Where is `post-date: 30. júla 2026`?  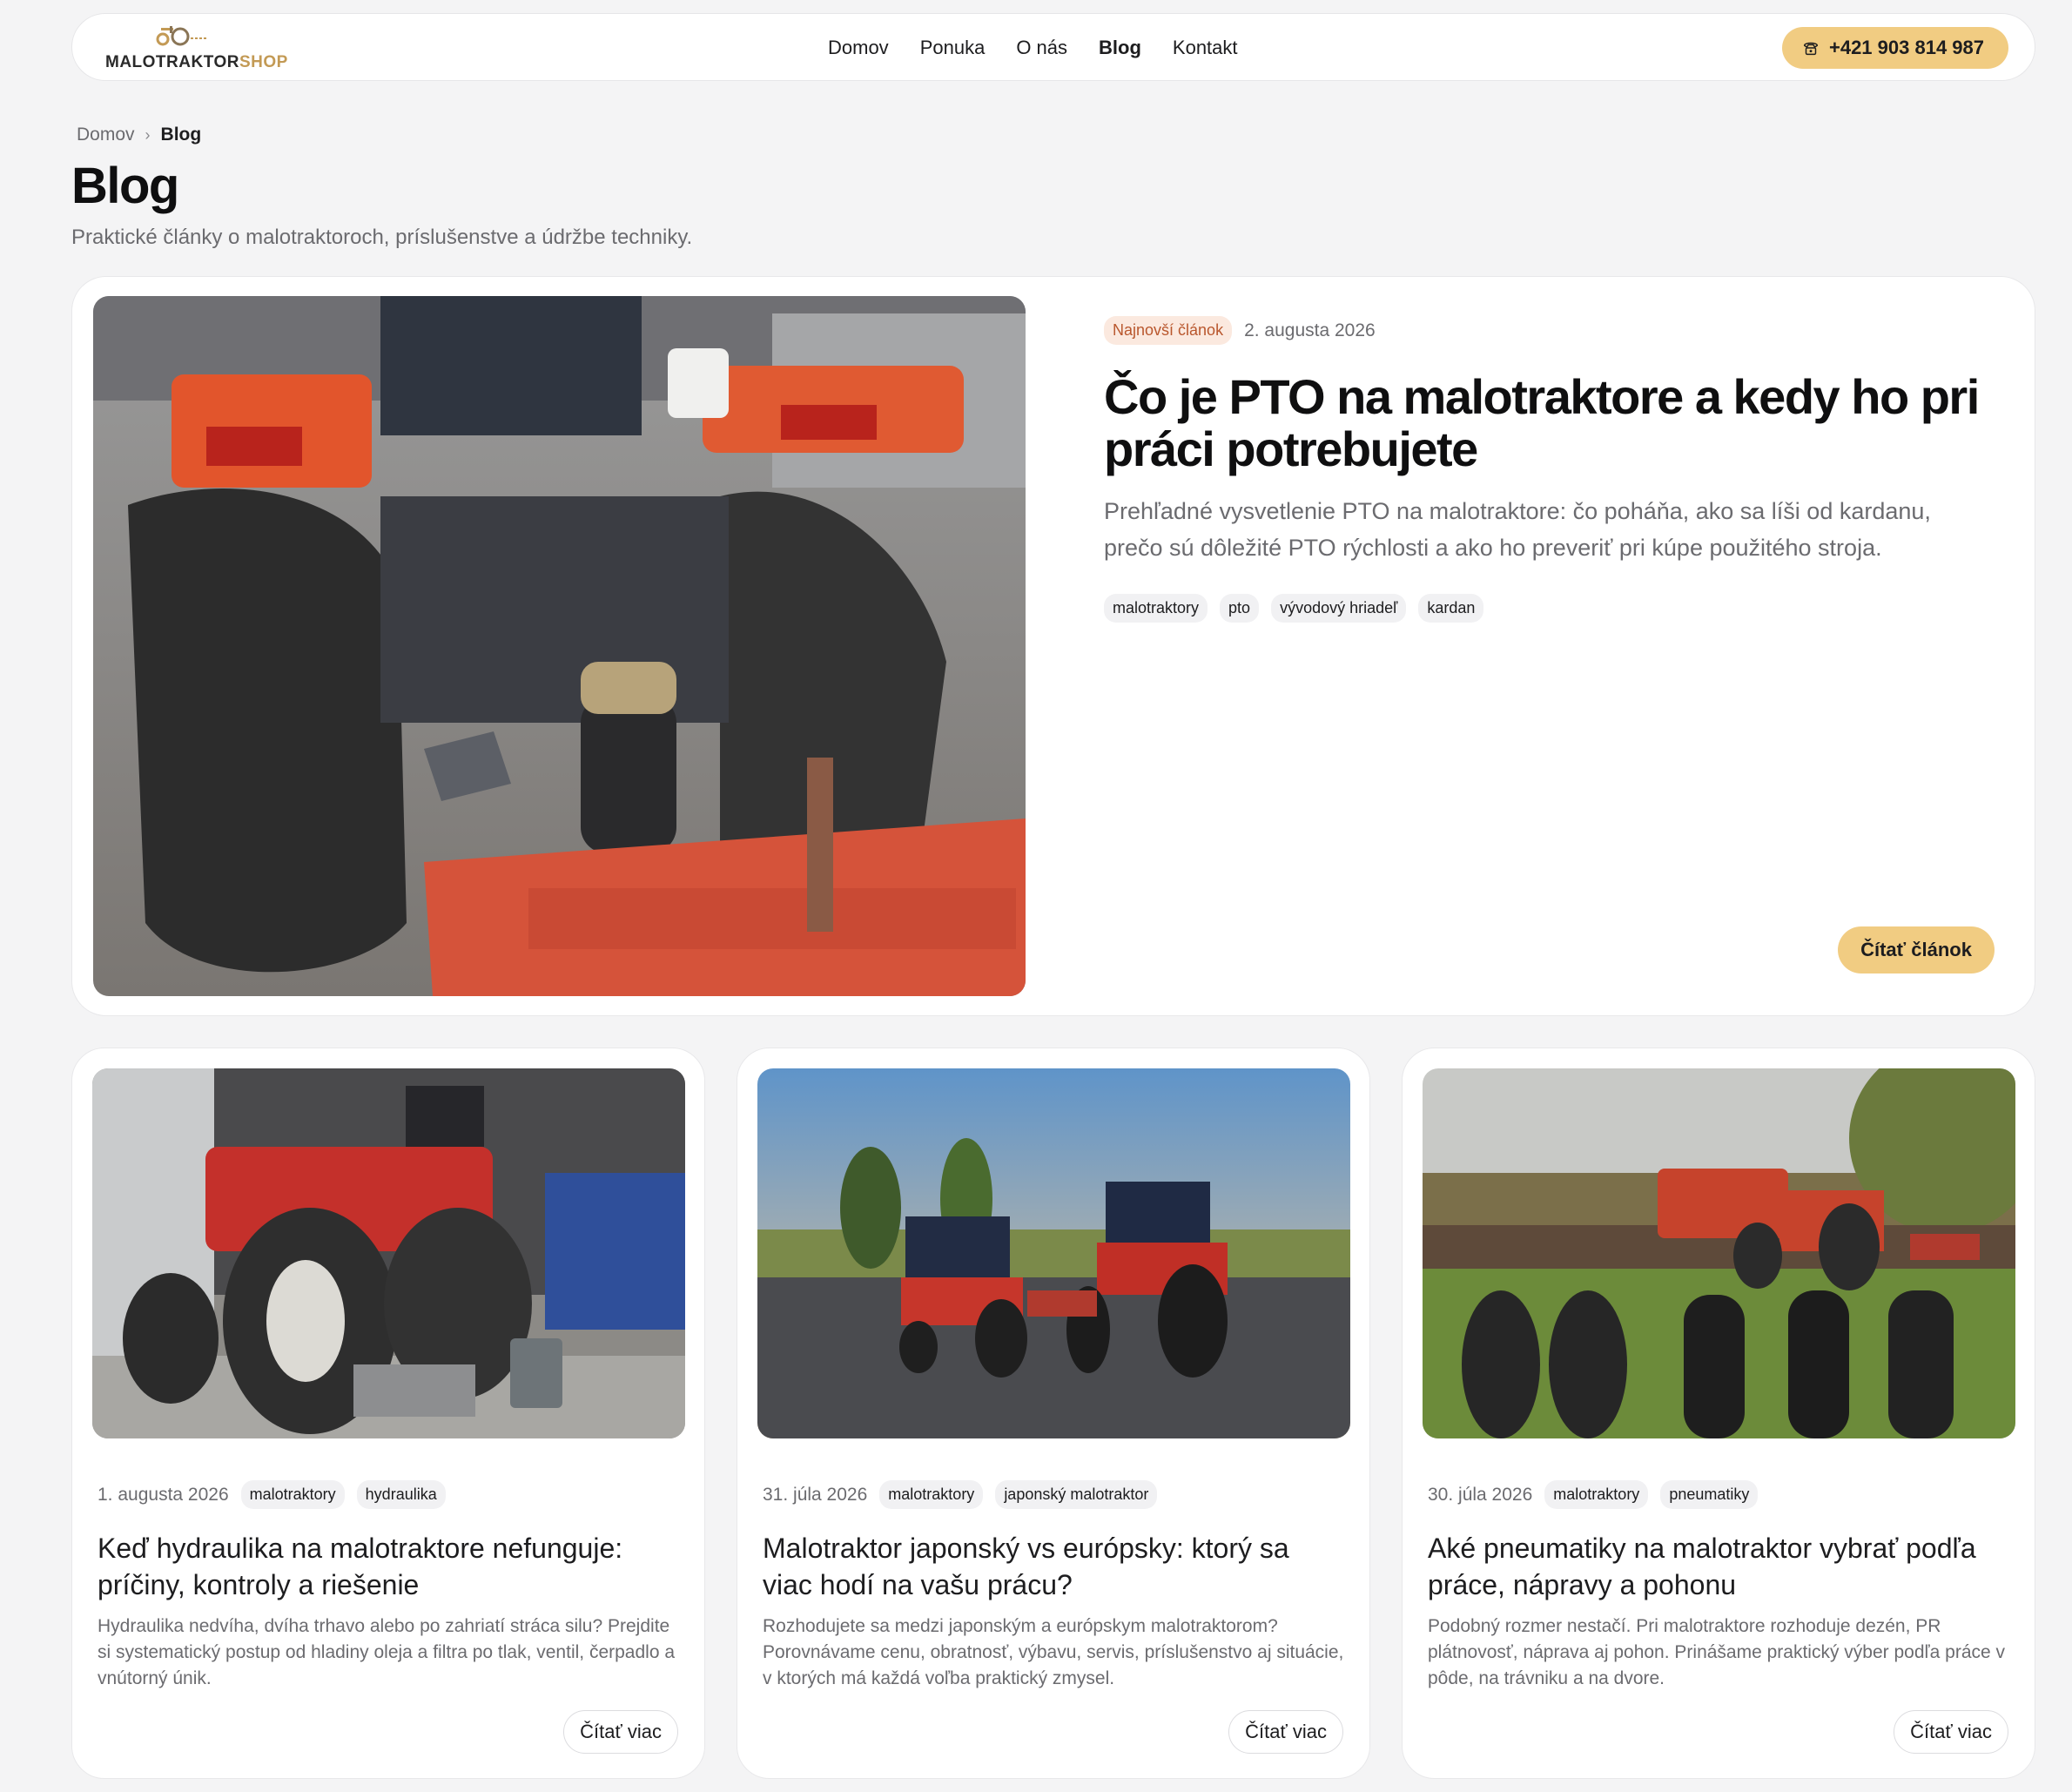
post-date: 30. júla 2026 is located at coordinates (1480, 1494).